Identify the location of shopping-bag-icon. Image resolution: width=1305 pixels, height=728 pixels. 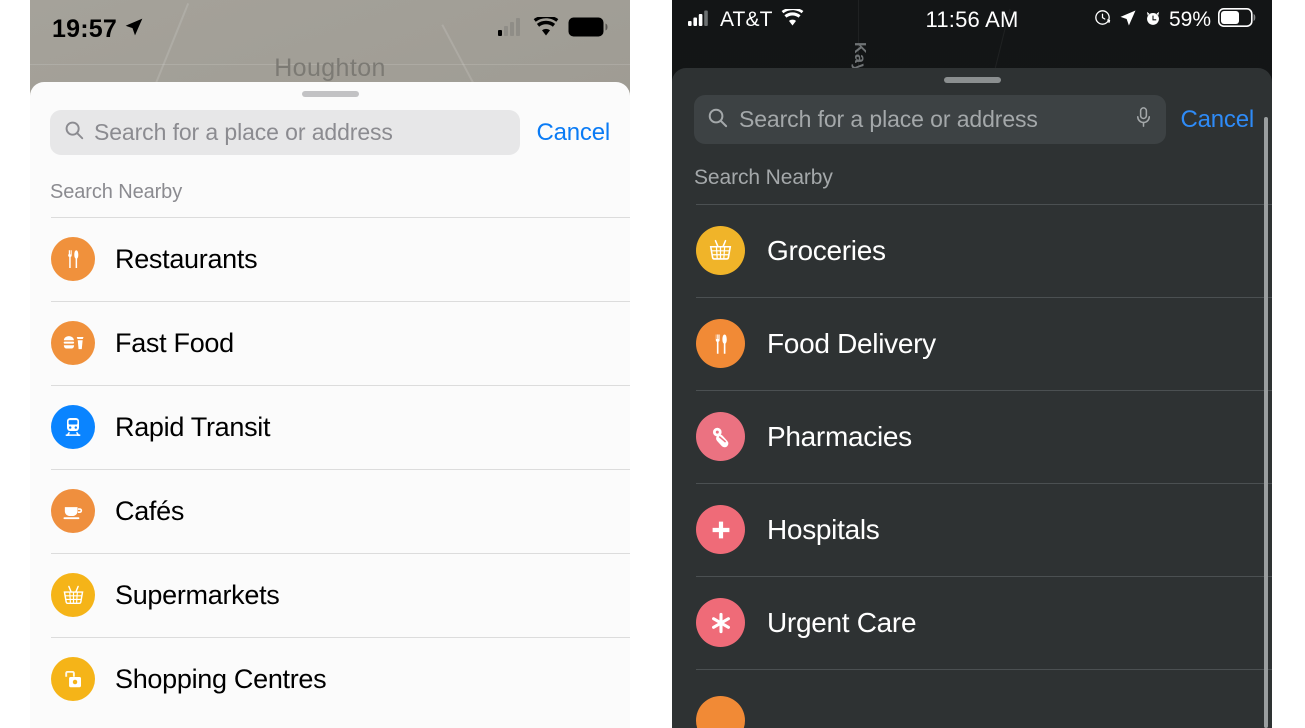
(73, 679).